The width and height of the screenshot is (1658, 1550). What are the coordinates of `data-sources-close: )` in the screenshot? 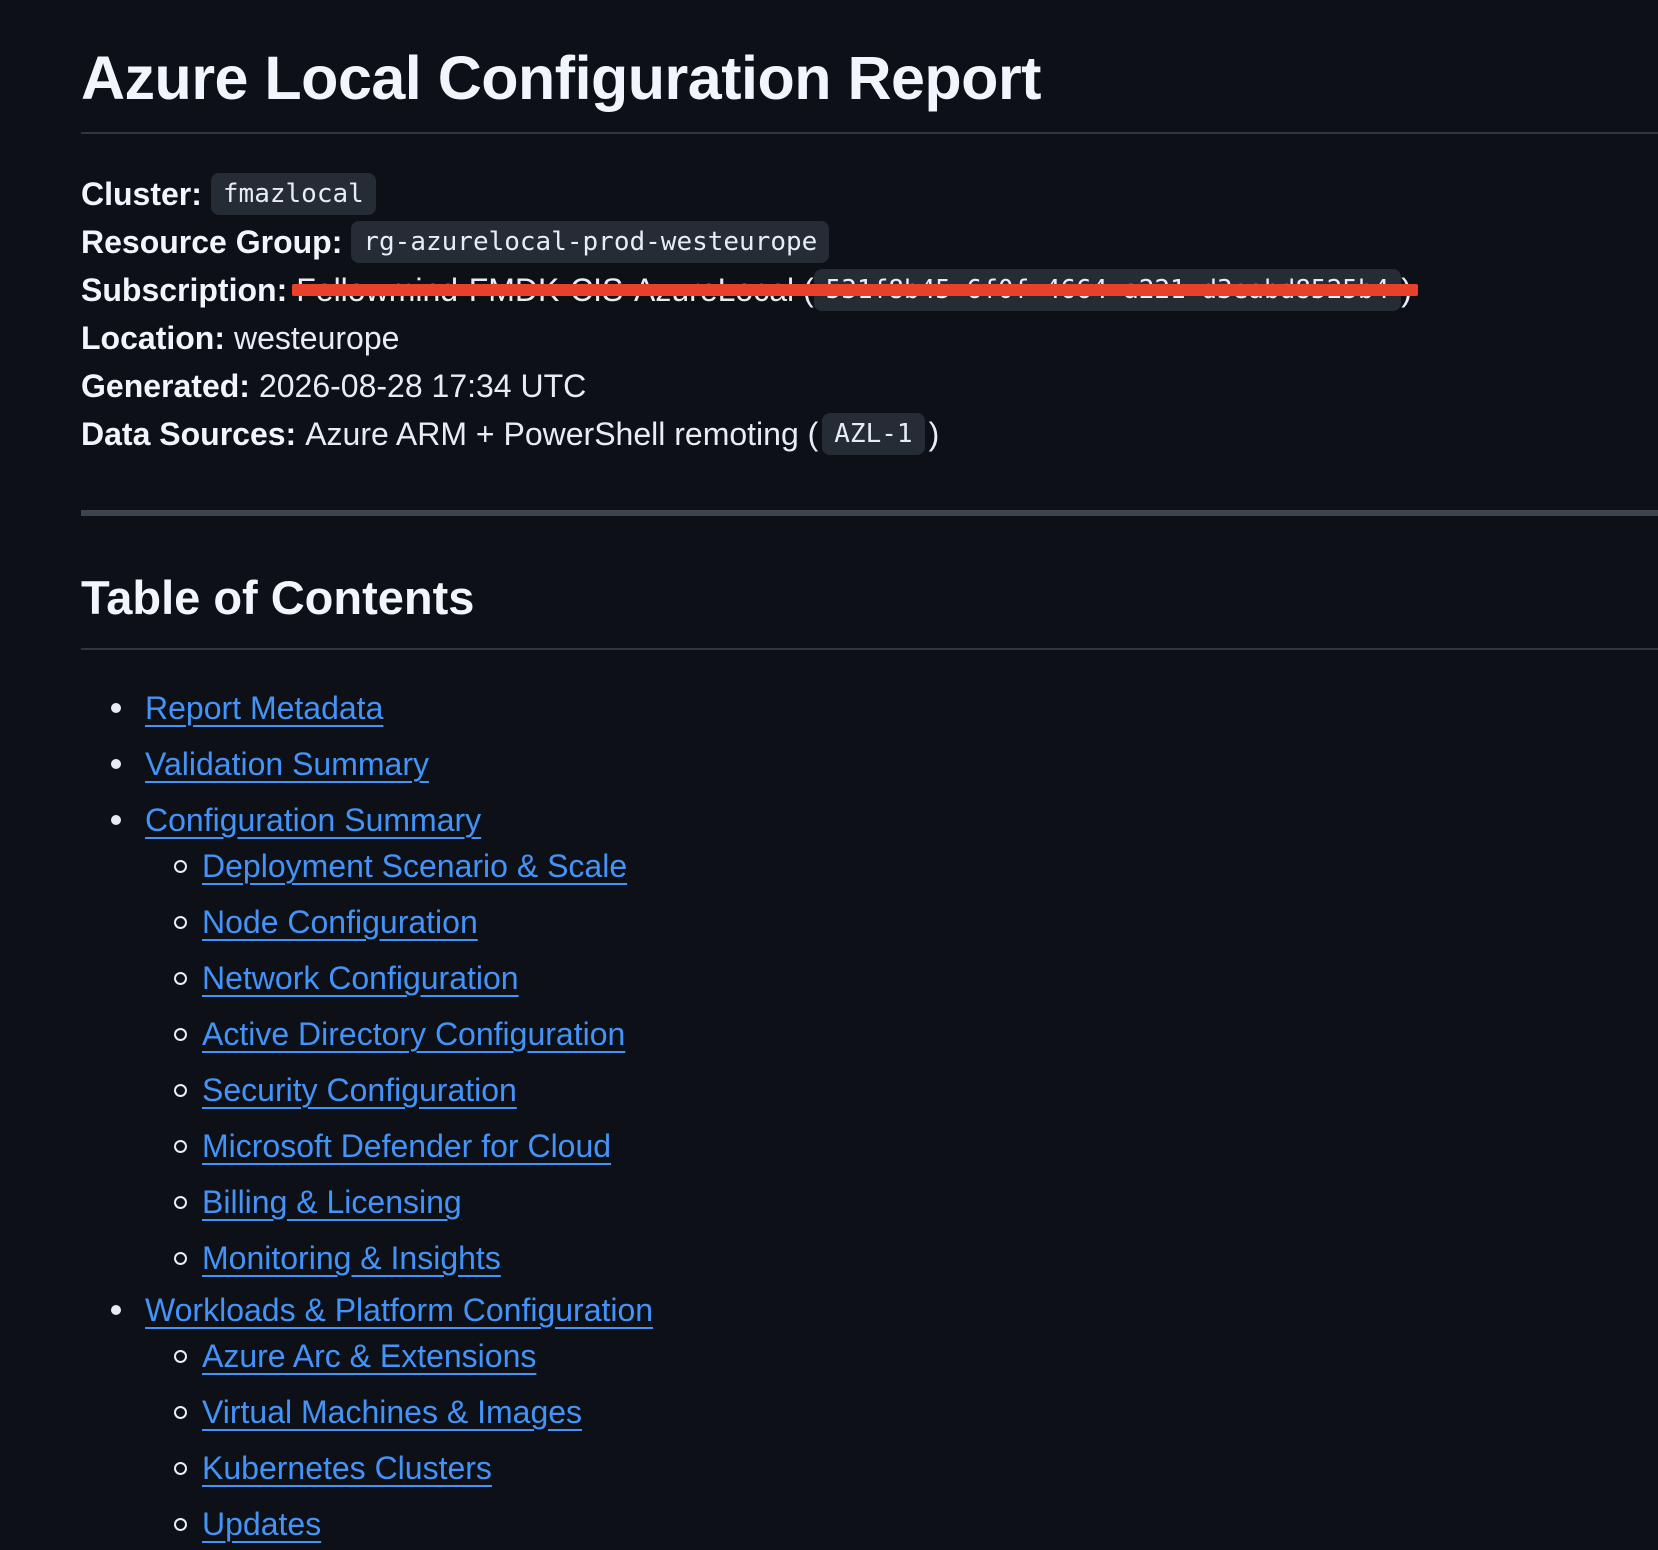 It's located at (934, 434).